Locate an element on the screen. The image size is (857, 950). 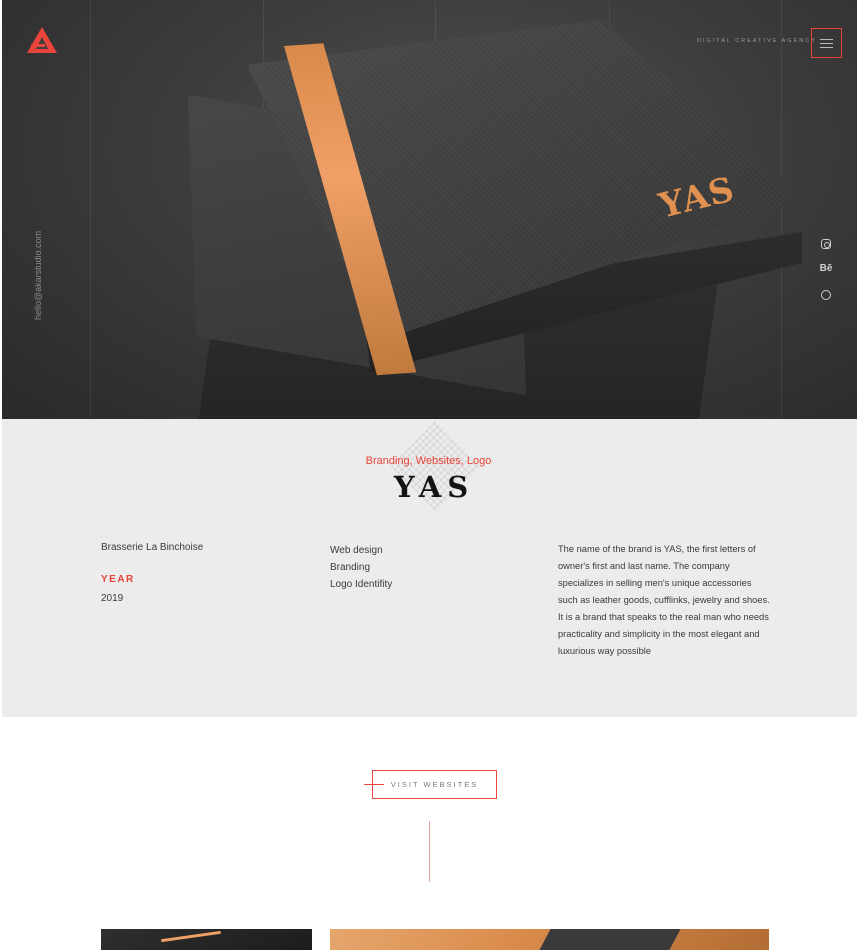
behance-link: Bē is located at coordinates (826, 268).